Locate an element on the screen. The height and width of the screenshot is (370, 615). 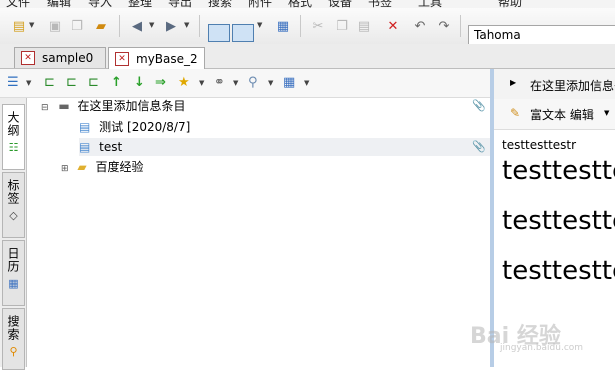
note-header: ▶ 在这里添加信息条目 is located at coordinates (554, 84).